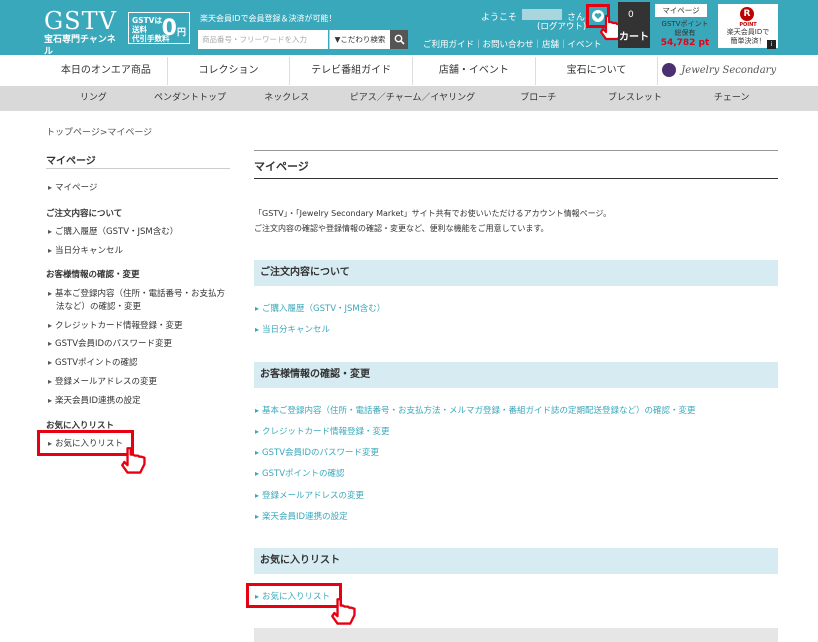 This screenshot has width=818, height=642. I want to click on category-pendant: ペンダントトップ, so click(190, 98).